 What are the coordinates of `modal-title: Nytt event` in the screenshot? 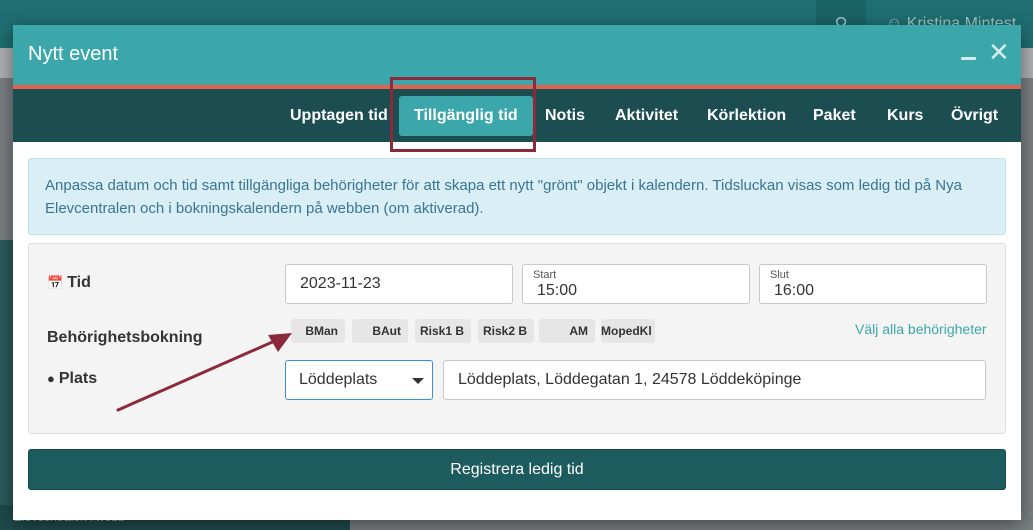 It's located at (73, 54).